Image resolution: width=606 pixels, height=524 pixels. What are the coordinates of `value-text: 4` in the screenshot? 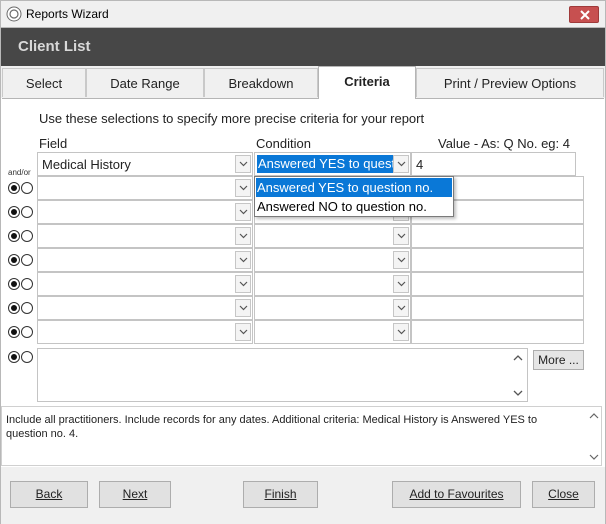 It's located at (420, 164).